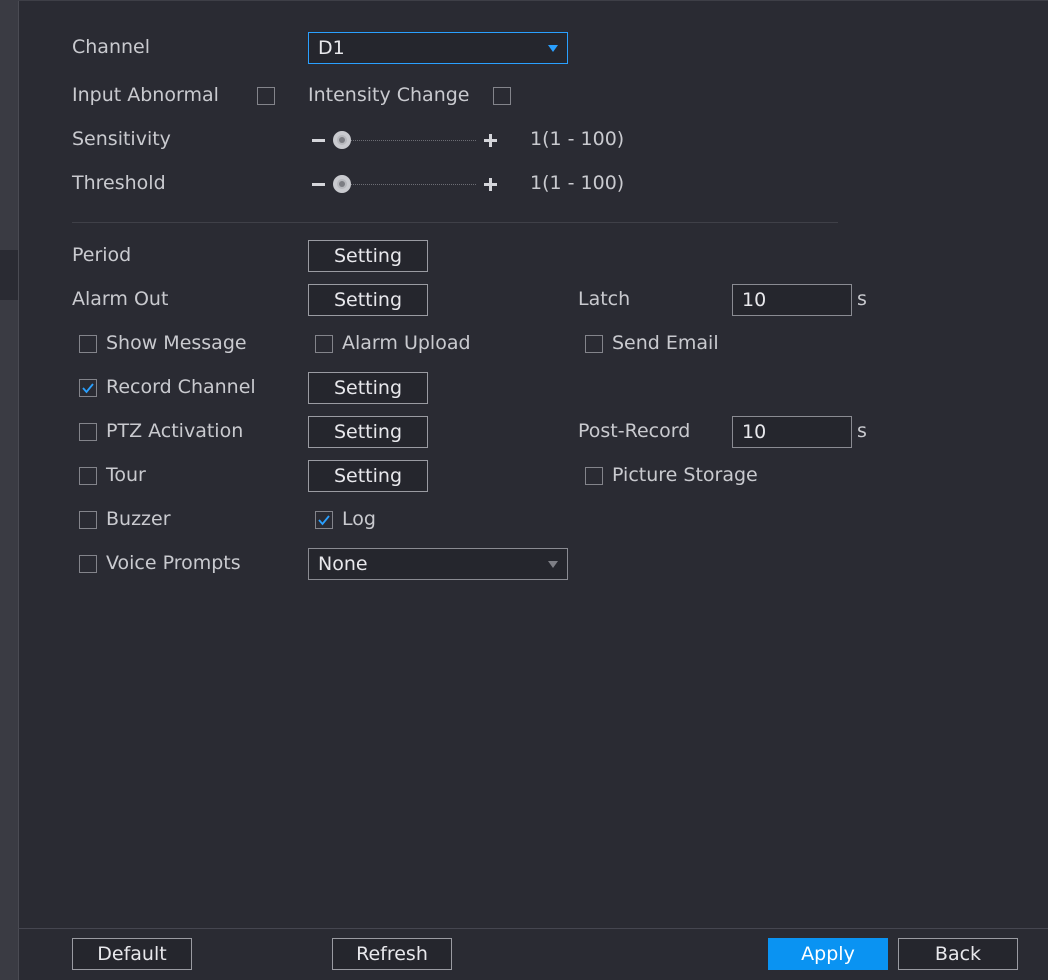 Image resolution: width=1048 pixels, height=980 pixels. What do you see at coordinates (438, 48) in the screenshot?
I see `channel-select: D1` at bounding box center [438, 48].